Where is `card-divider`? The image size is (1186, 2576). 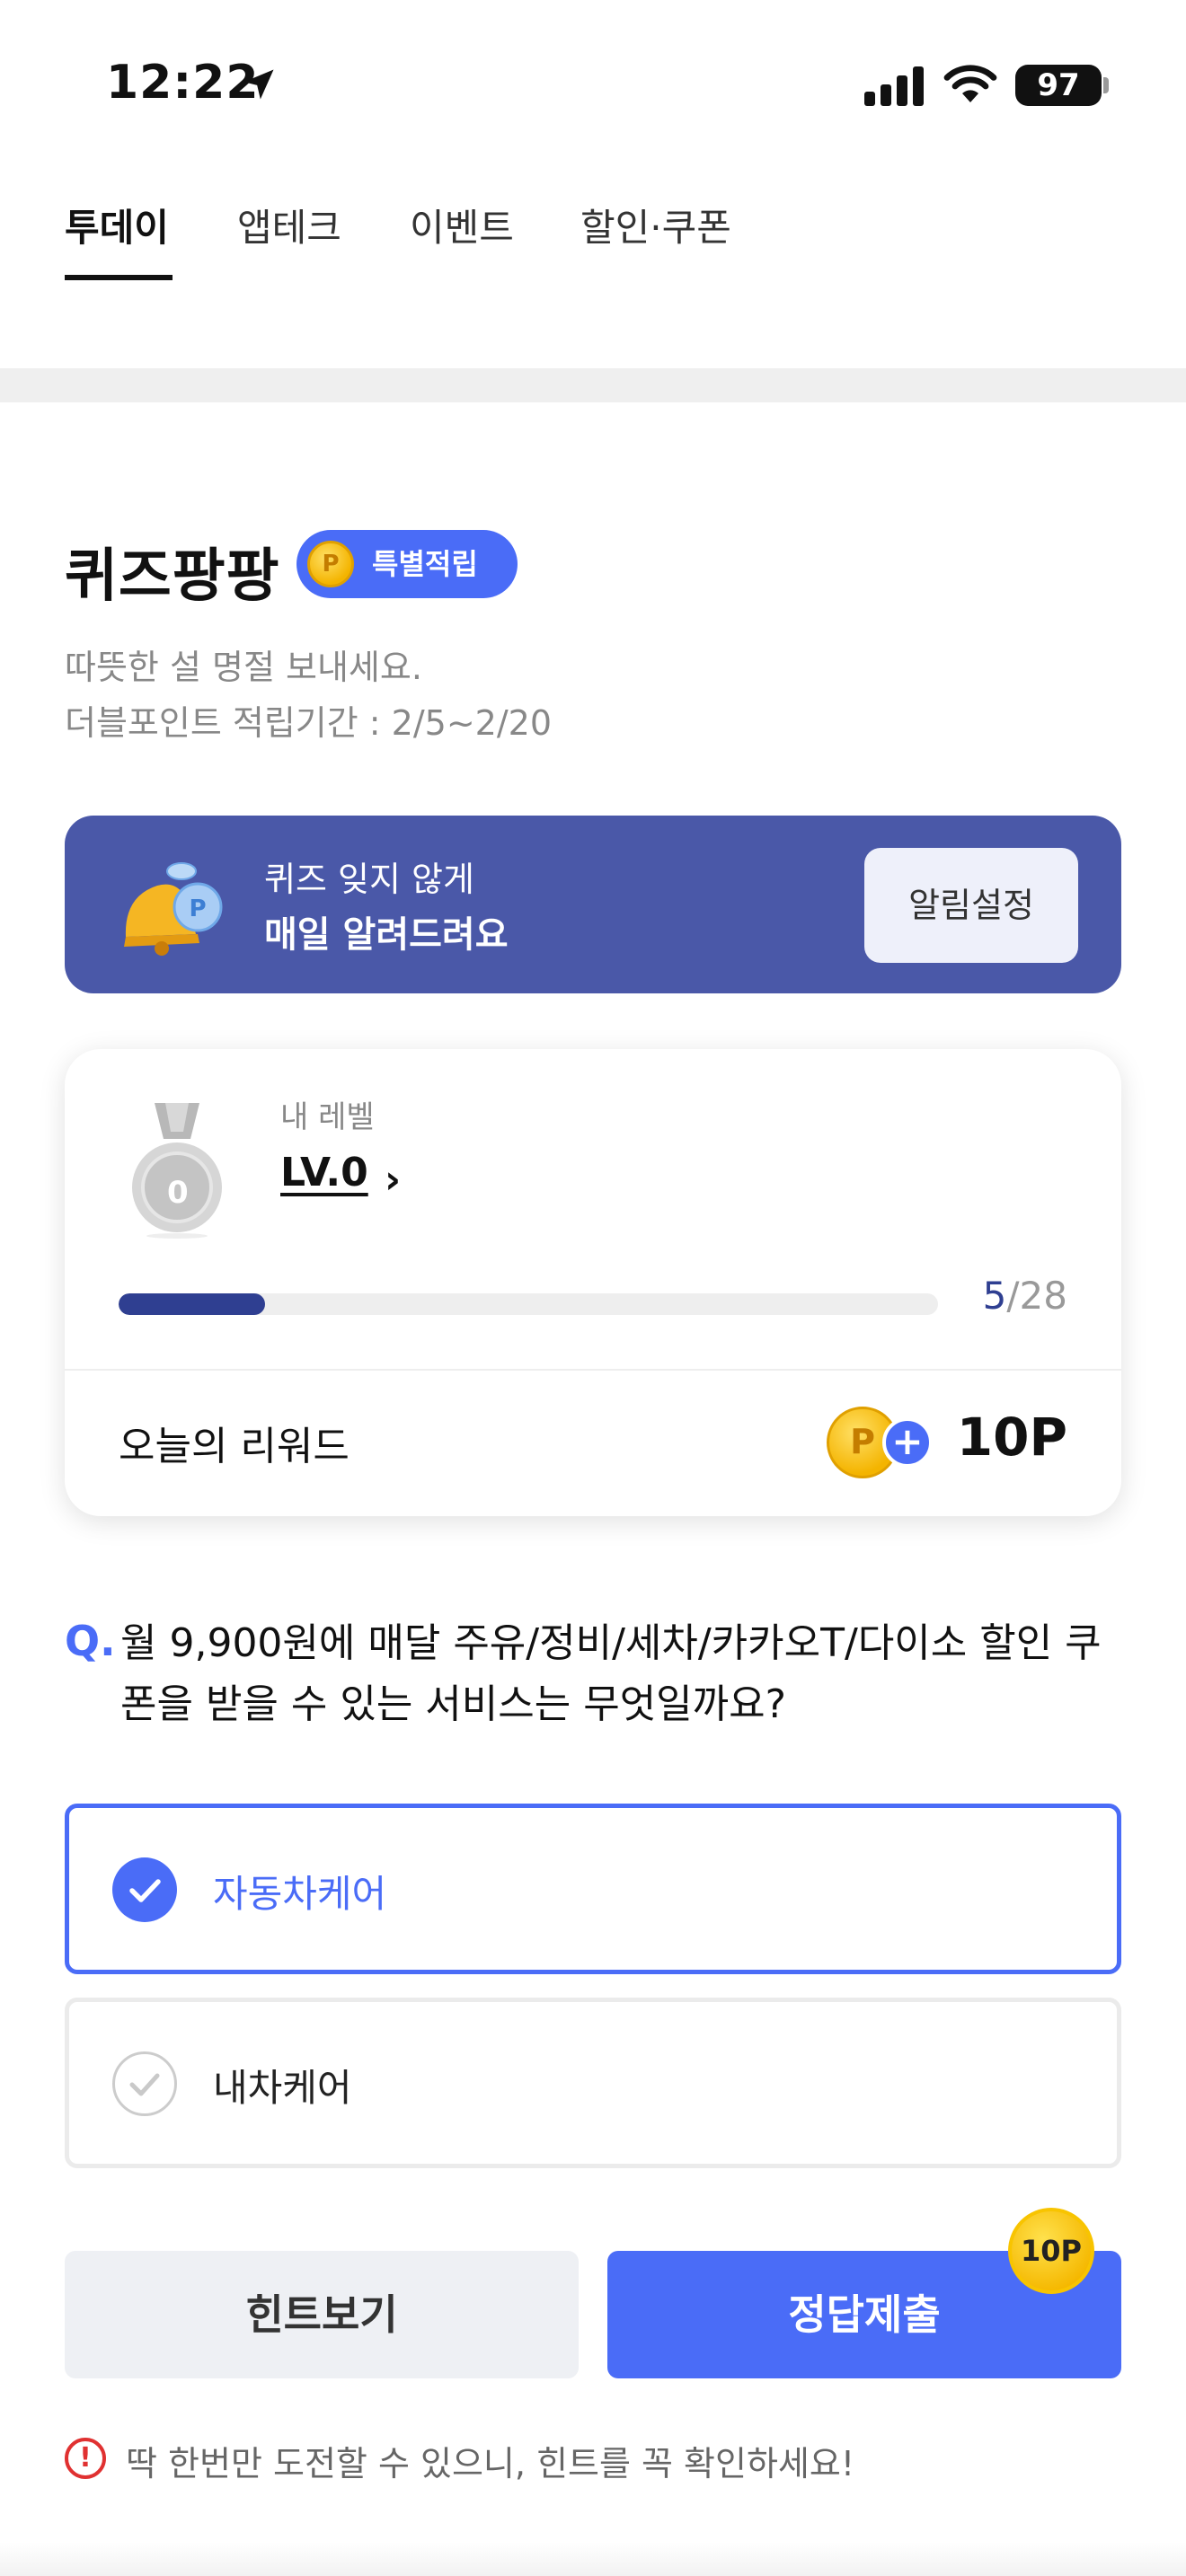
card-divider is located at coordinates (593, 1370).